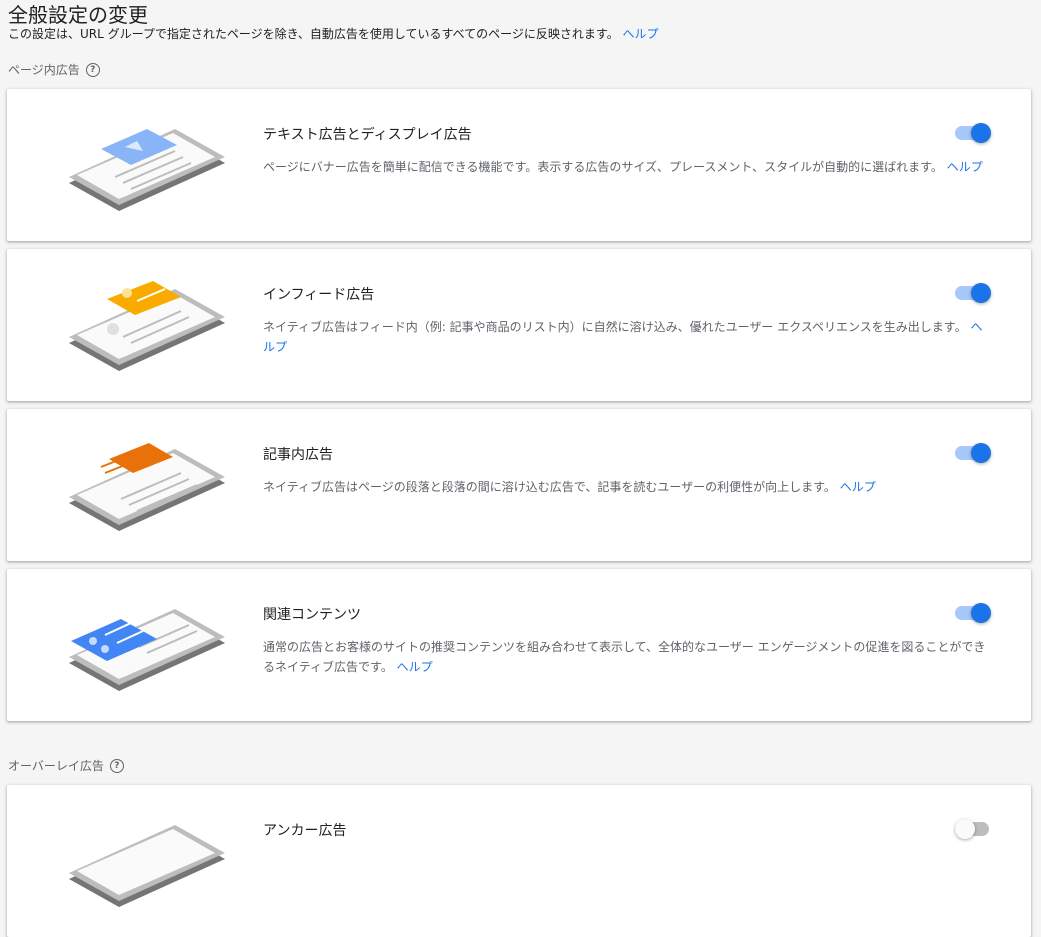 The image size is (1041, 937). I want to click on card-title: 関連コンテンツ, so click(312, 615).